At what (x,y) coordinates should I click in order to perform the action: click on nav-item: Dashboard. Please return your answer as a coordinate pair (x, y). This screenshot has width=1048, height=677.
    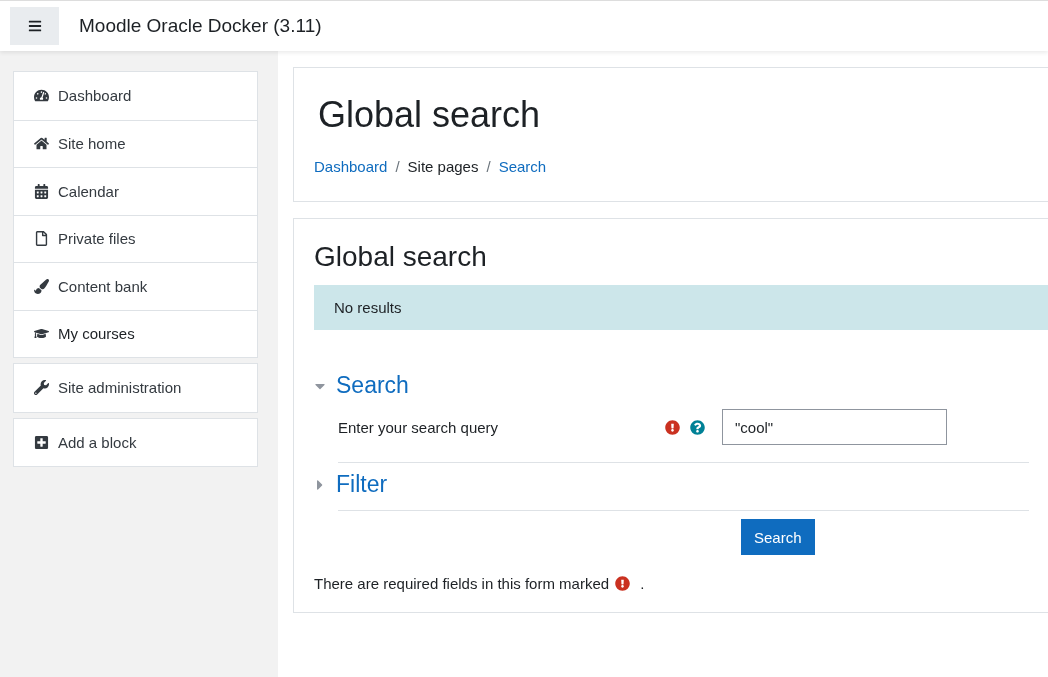
    Looking at the image, I should click on (135, 96).